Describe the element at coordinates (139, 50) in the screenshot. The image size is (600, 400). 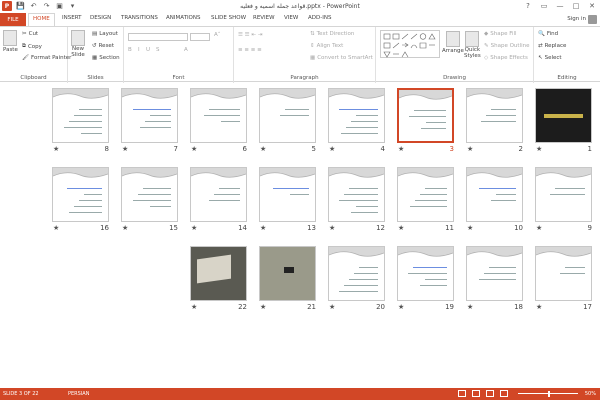
I see `italic-icon: I` at that location.